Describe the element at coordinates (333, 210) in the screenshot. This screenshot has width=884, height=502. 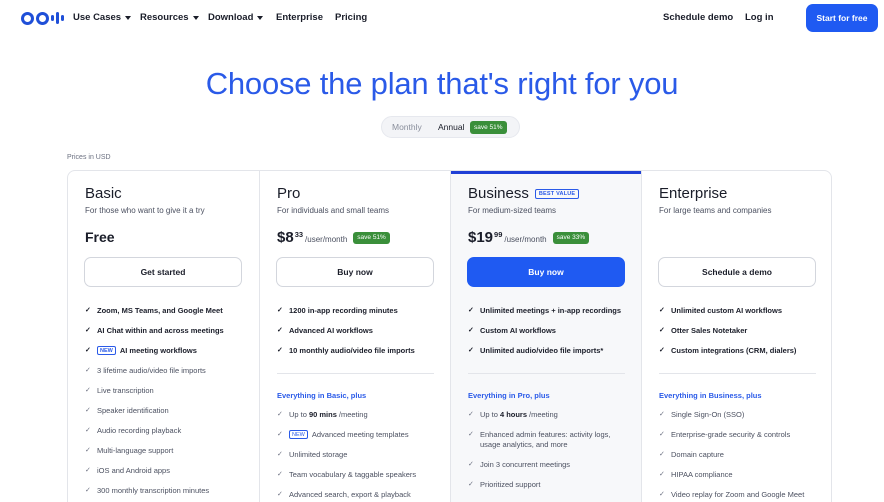
I see `plan-description: For individuals and small teams` at that location.